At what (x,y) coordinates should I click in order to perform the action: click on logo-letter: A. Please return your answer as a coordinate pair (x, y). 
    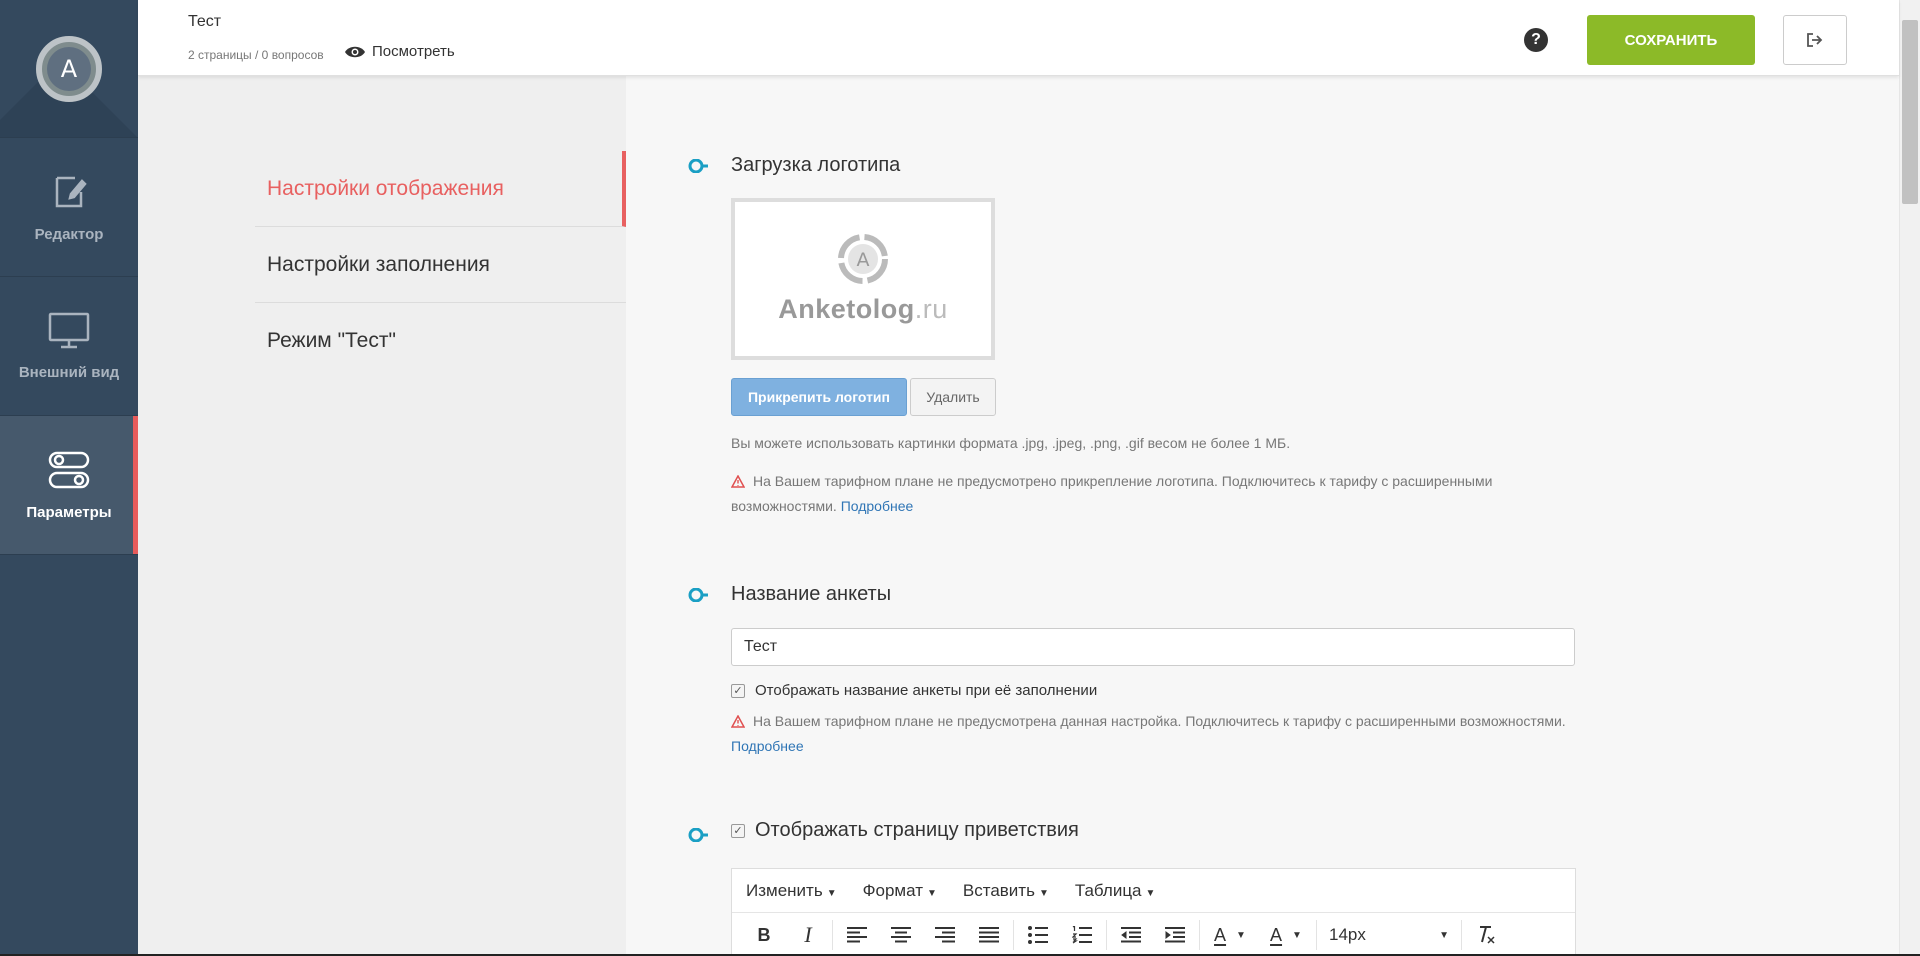
    Looking at the image, I should click on (69, 68).